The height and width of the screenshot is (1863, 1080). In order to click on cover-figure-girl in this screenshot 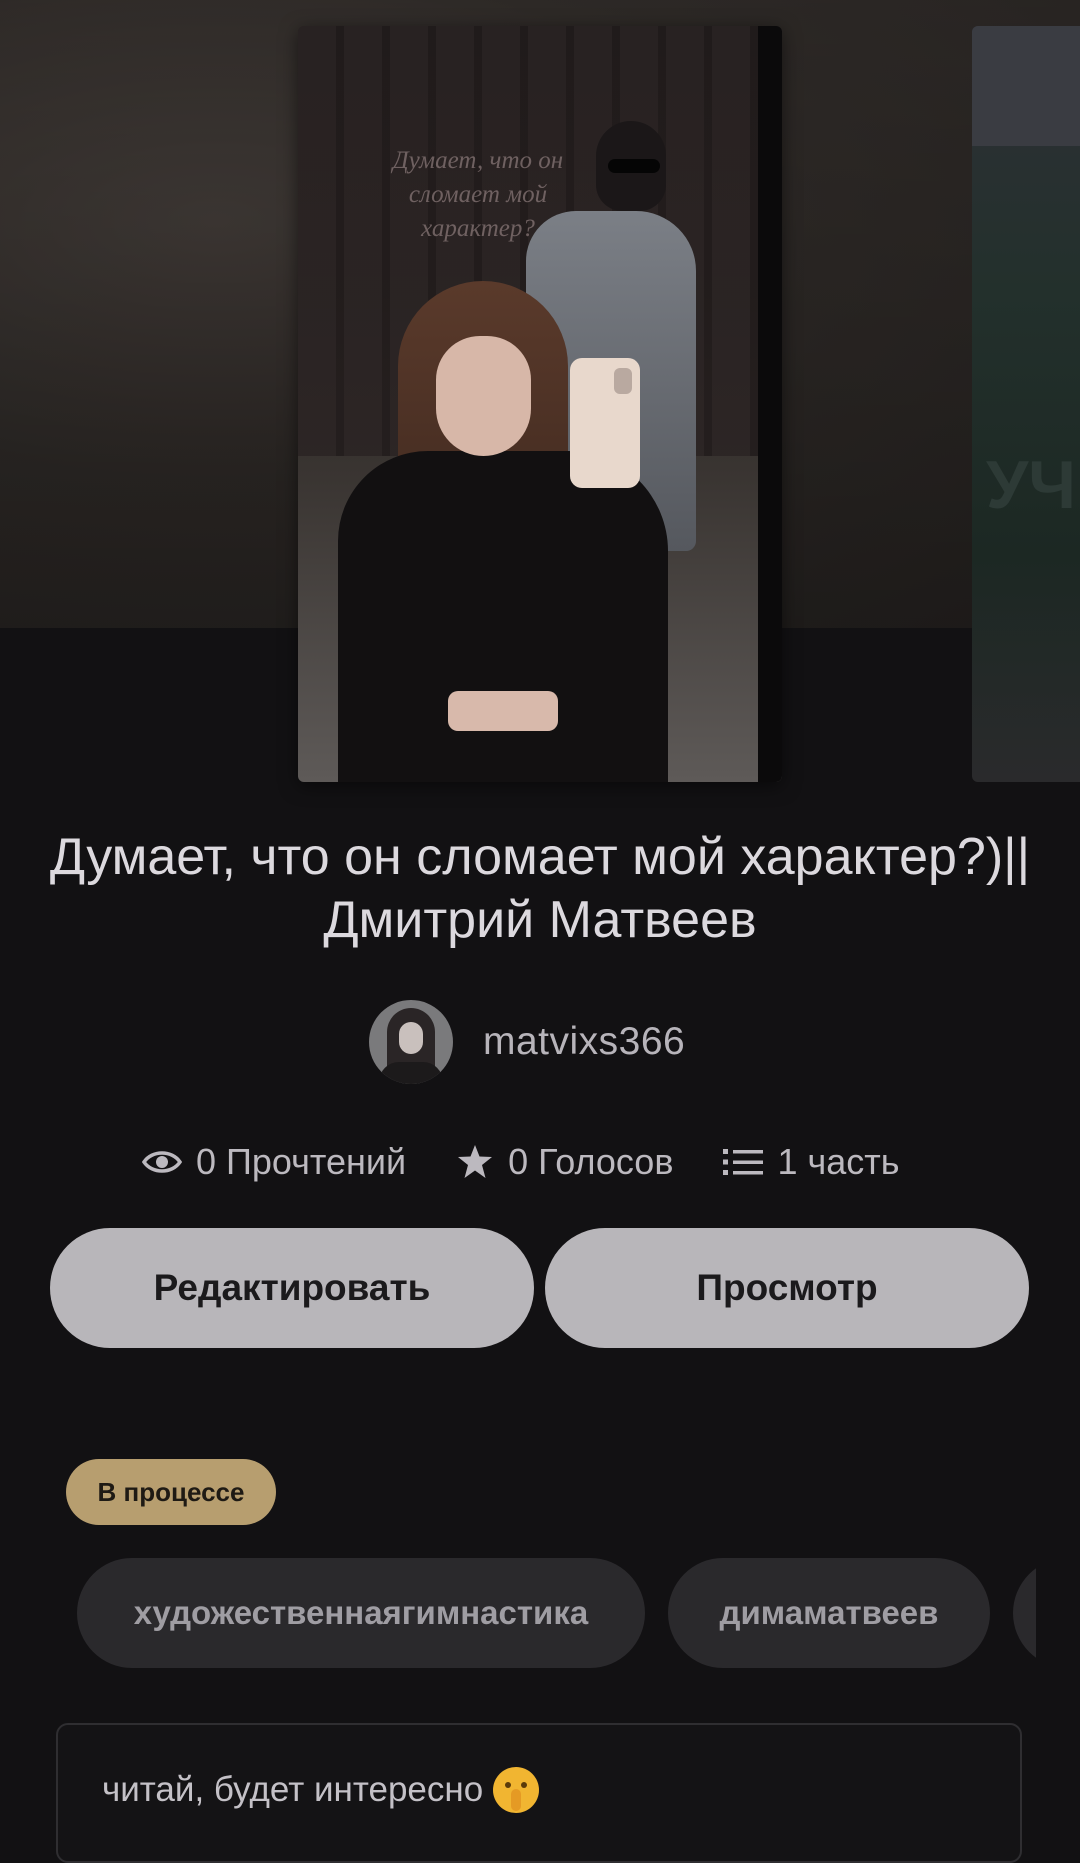, I will do `click(518, 531)`.